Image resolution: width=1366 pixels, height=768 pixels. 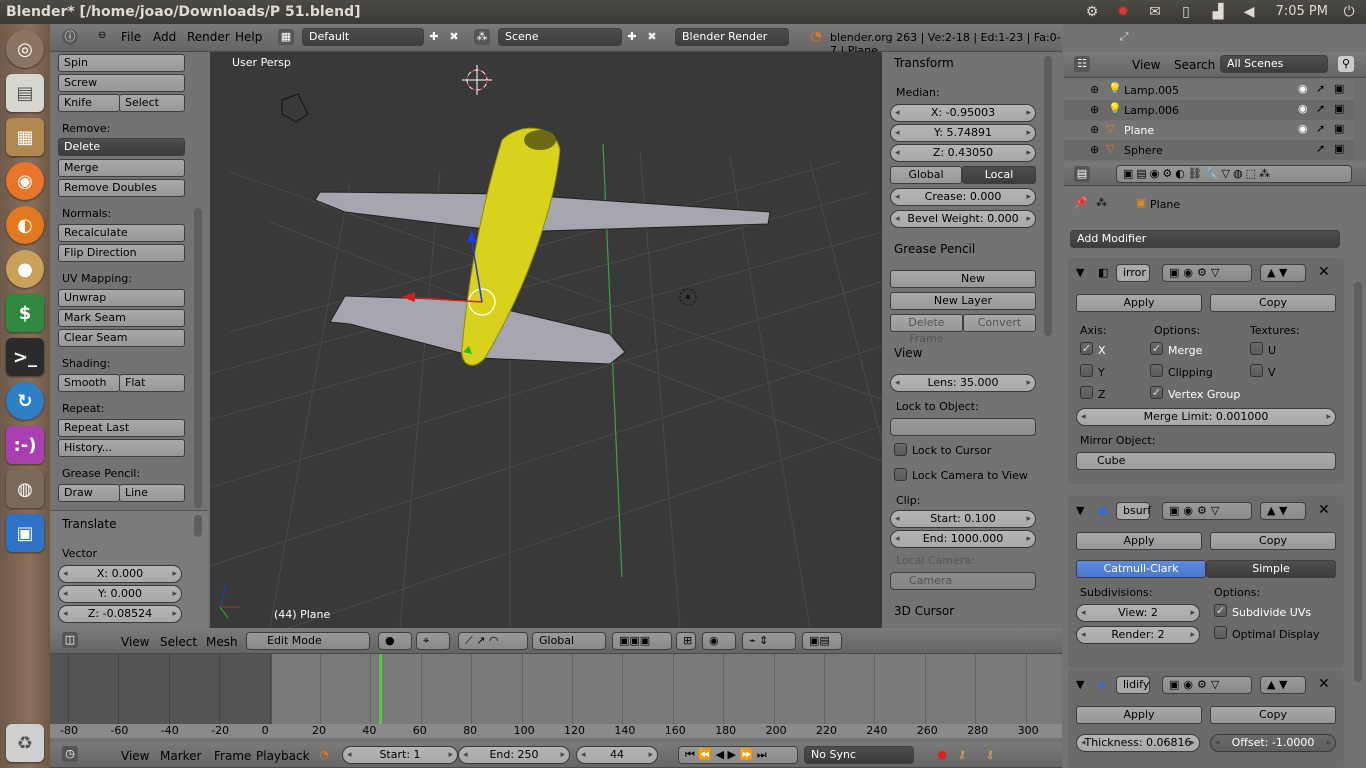 What do you see at coordinates (1123, 12) in the screenshot?
I see `alert-icon: ✹` at bounding box center [1123, 12].